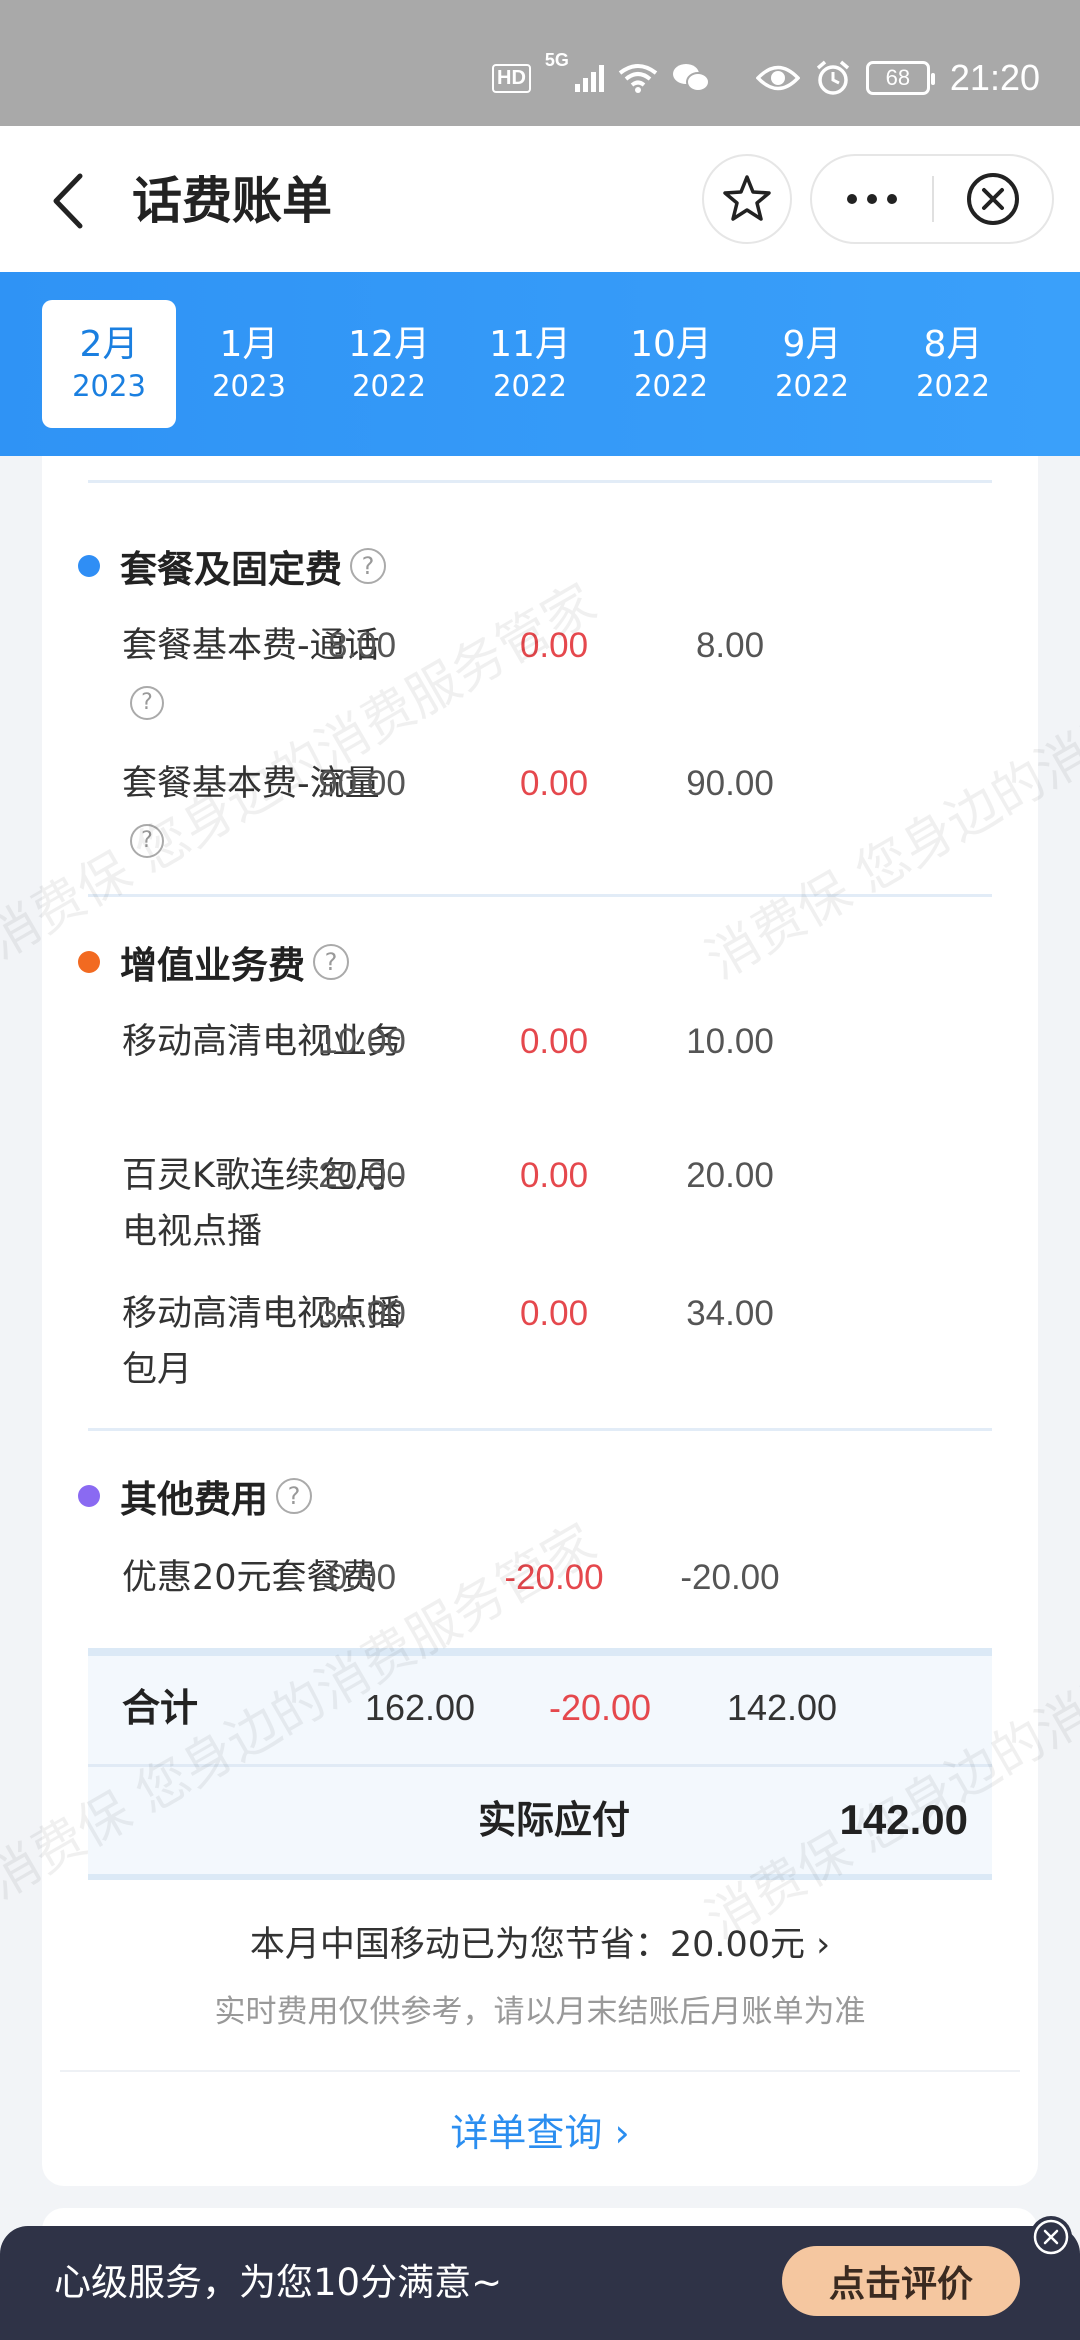  What do you see at coordinates (777, 78) in the screenshot?
I see `eye-icon` at bounding box center [777, 78].